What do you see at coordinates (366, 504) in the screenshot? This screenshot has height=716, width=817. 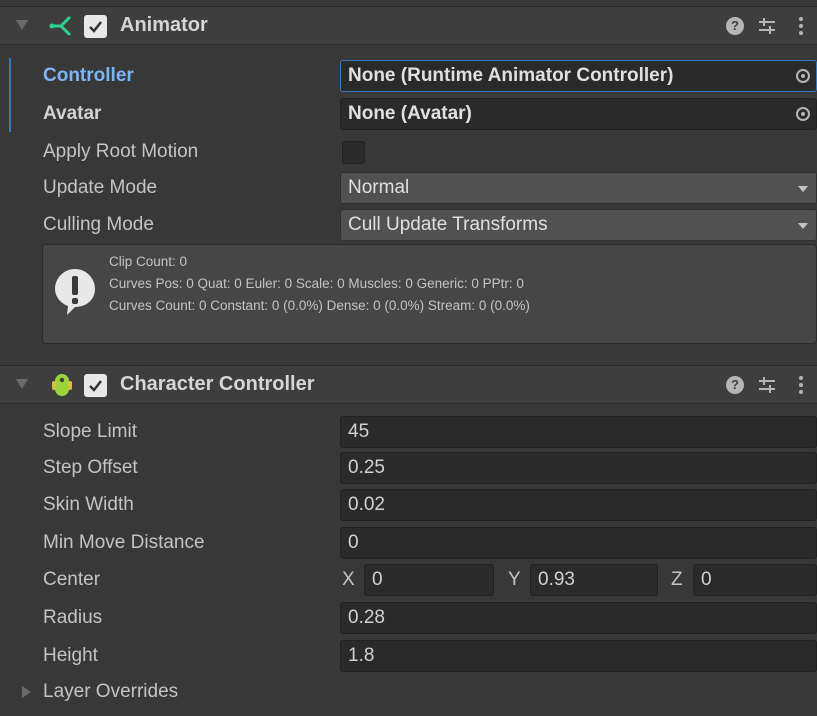 I see `skin-width-value: 0.02` at bounding box center [366, 504].